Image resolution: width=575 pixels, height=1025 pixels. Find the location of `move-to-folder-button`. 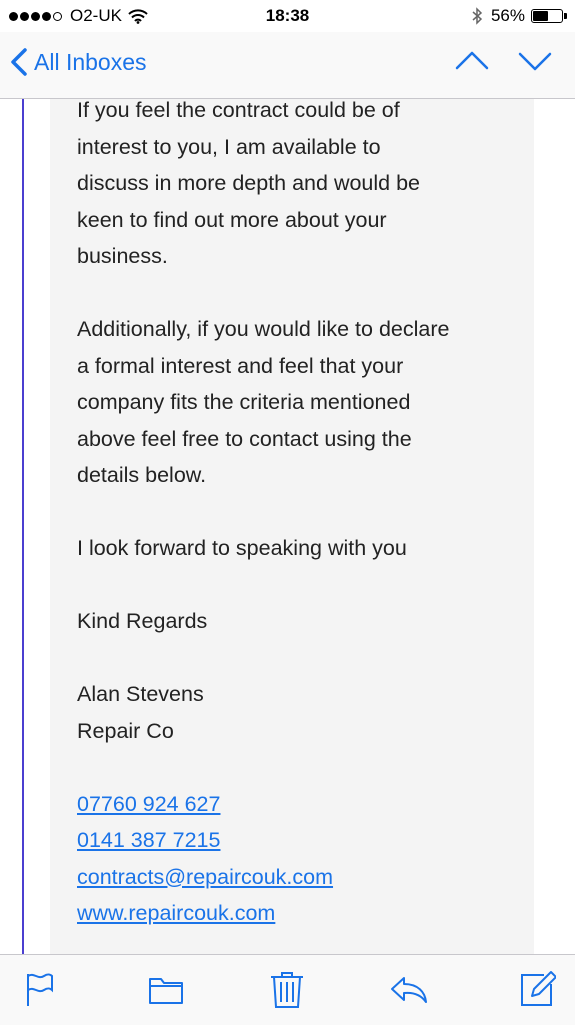

move-to-folder-button is located at coordinates (166, 991).